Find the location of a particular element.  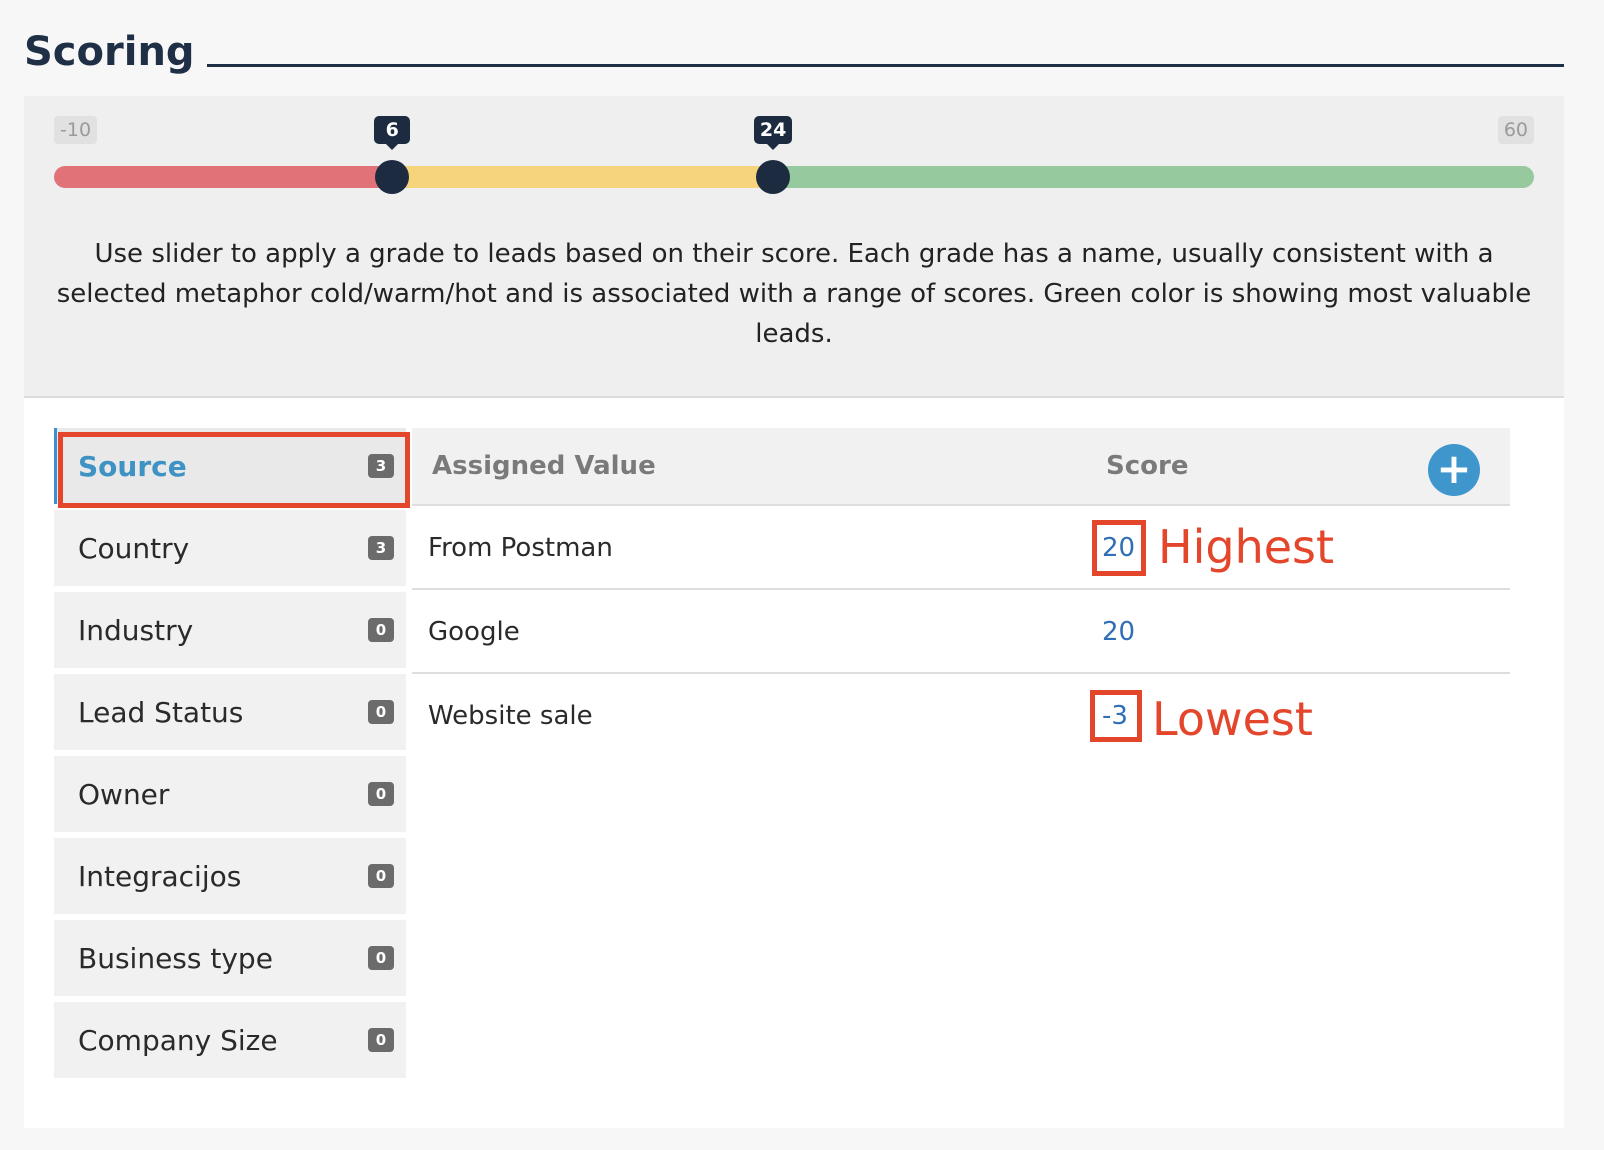

high-threshold-tooltip: 24 is located at coordinates (773, 133).